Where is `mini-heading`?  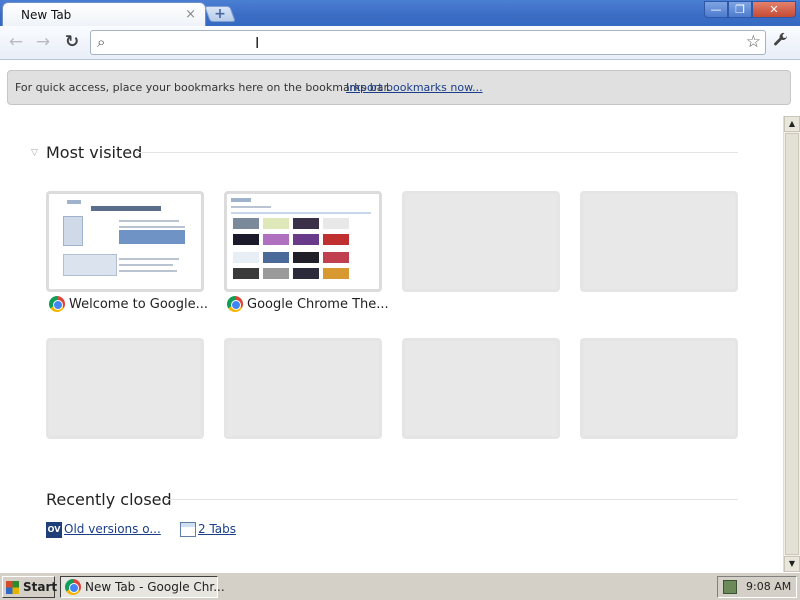 mini-heading is located at coordinates (126, 208).